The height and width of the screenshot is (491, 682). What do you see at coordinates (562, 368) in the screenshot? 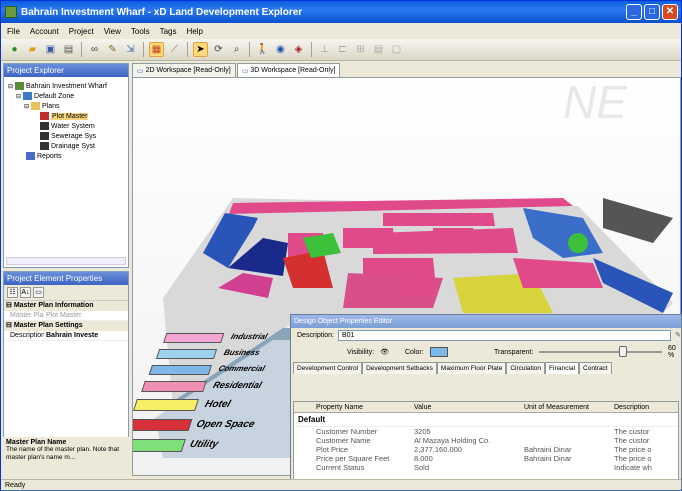
I see `tab-financial: Financial` at bounding box center [562, 368].